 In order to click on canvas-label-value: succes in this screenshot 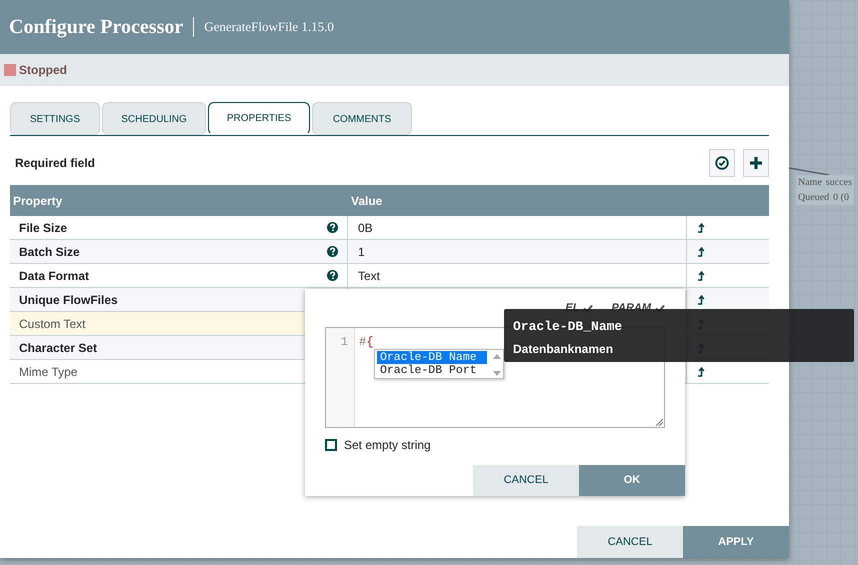, I will do `click(839, 183)`.